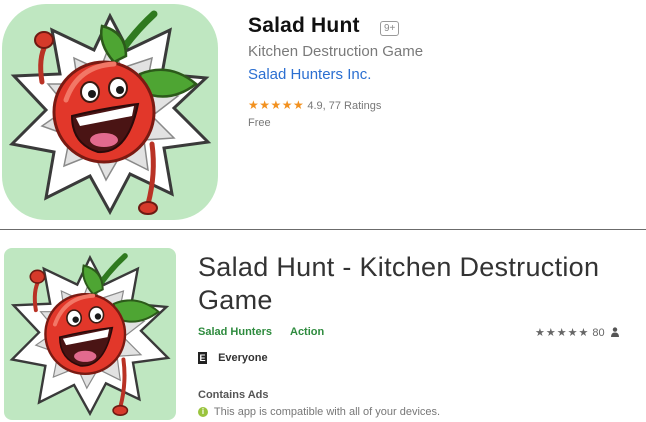  What do you see at coordinates (309, 74) in the screenshot?
I see `ios-developer-link: Salad Hunters Inc.` at bounding box center [309, 74].